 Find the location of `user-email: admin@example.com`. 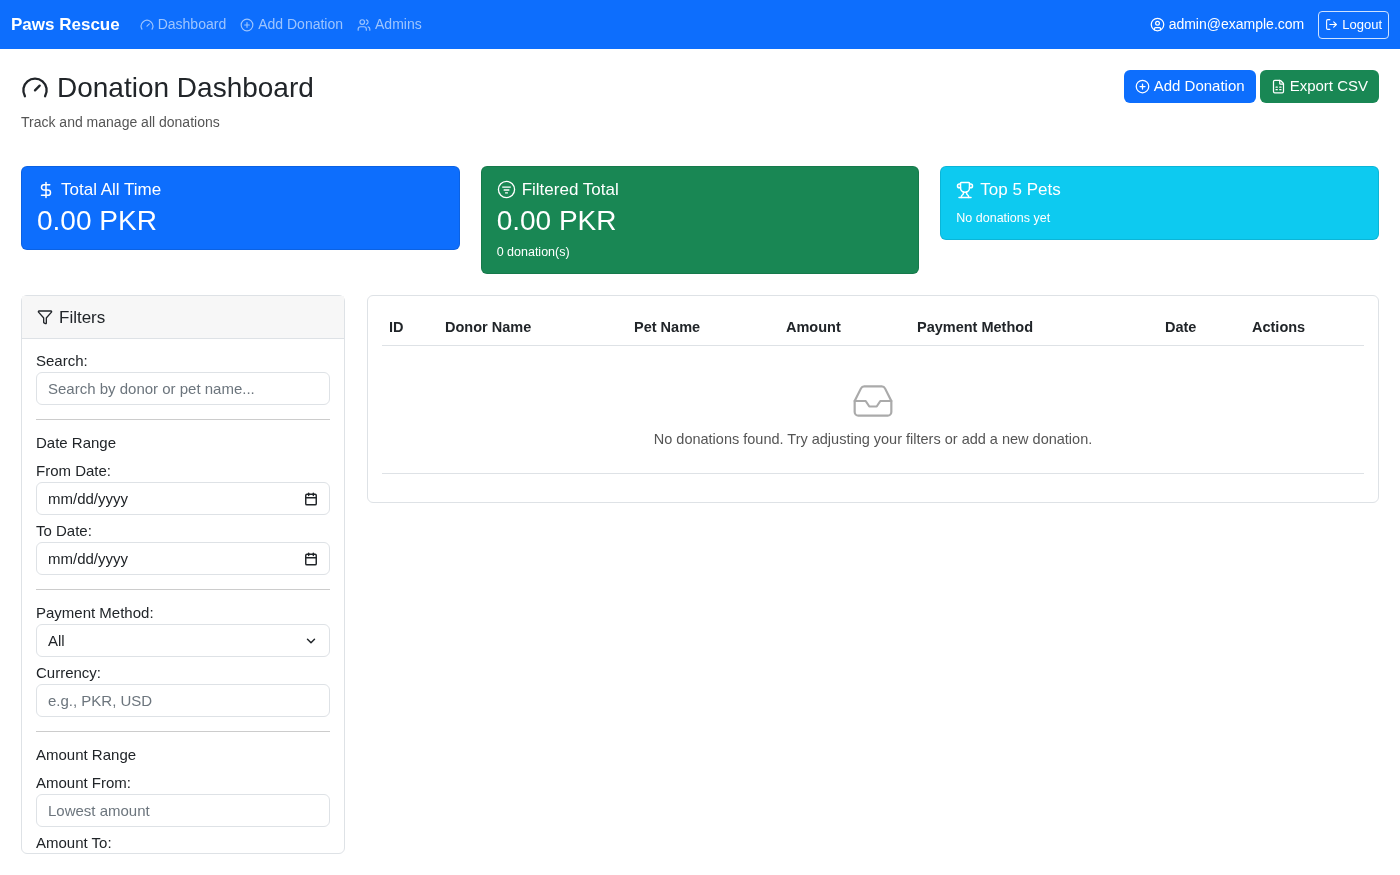

user-email: admin@example.com is located at coordinates (1227, 24).